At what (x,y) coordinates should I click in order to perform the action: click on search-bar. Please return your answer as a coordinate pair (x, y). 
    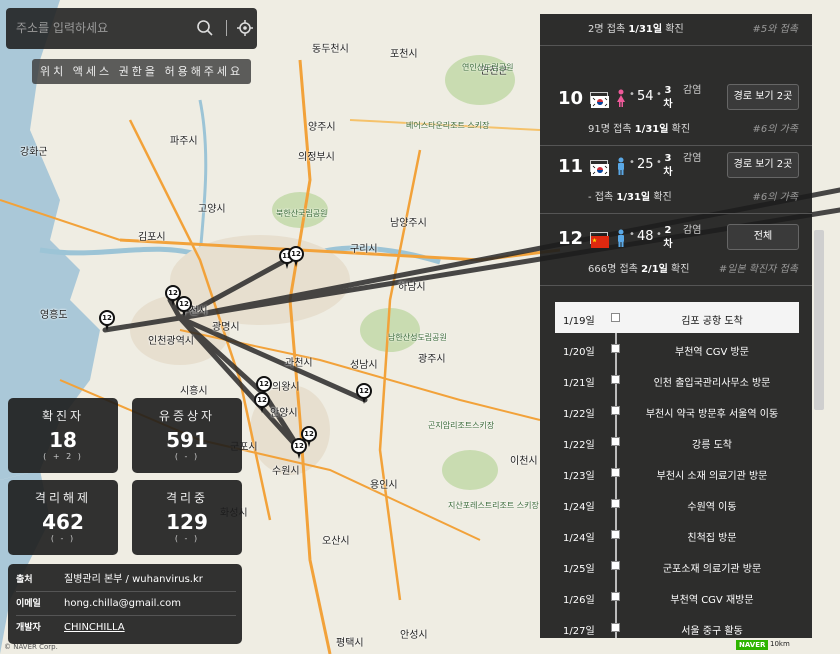
    Looking at the image, I should click on (131, 28).